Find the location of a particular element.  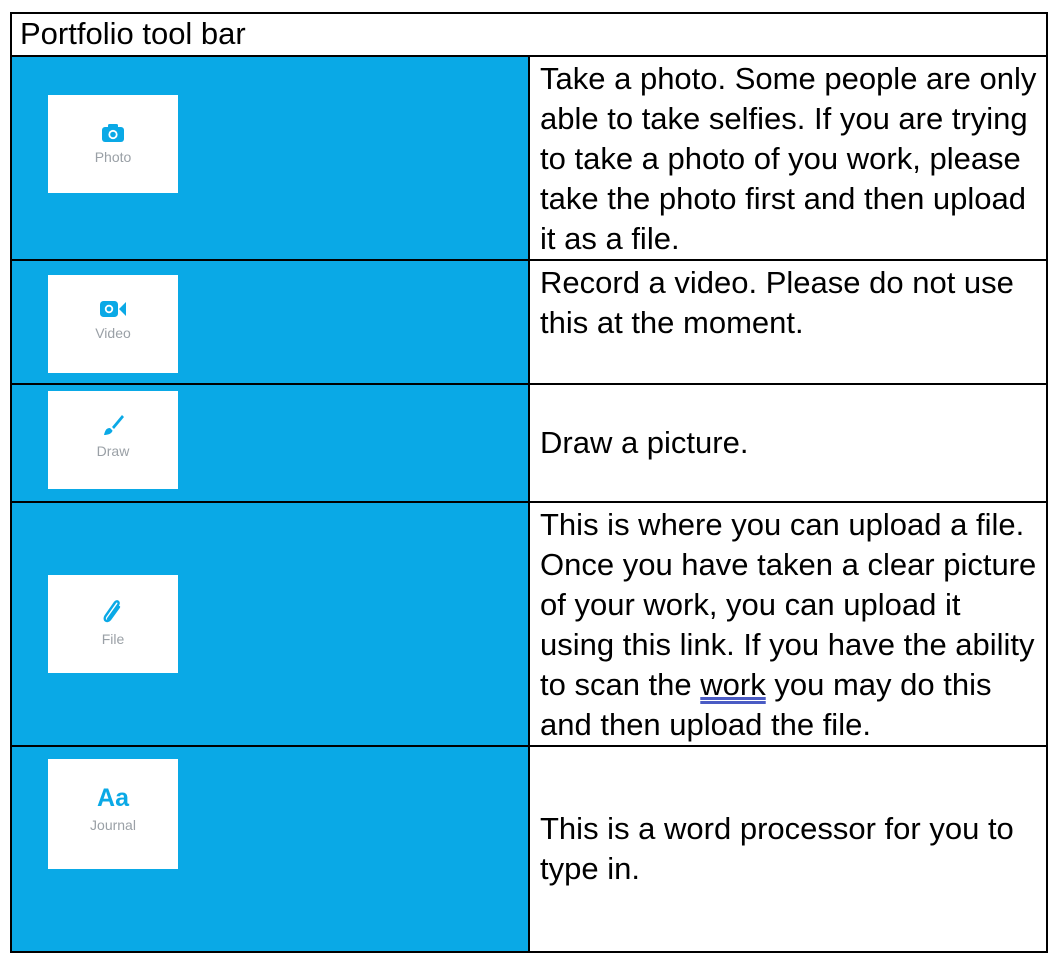

paintbrush-icon is located at coordinates (114, 425).